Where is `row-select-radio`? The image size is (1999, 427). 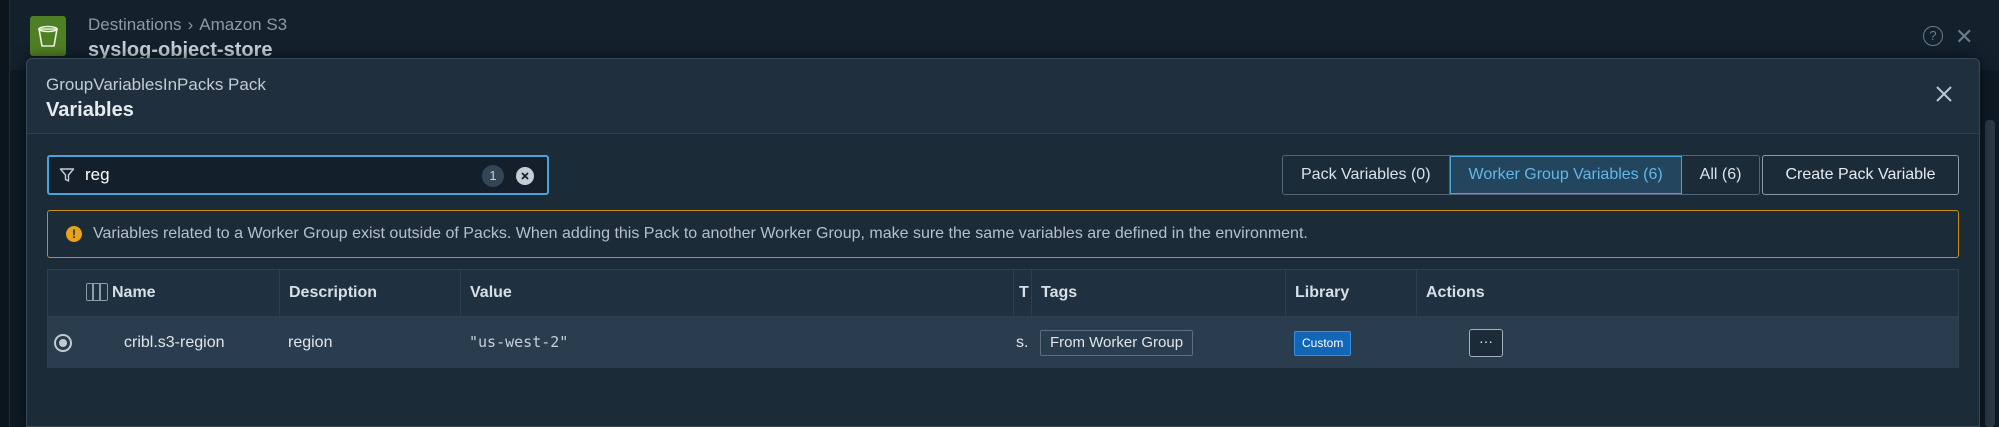 row-select-radio is located at coordinates (63, 343).